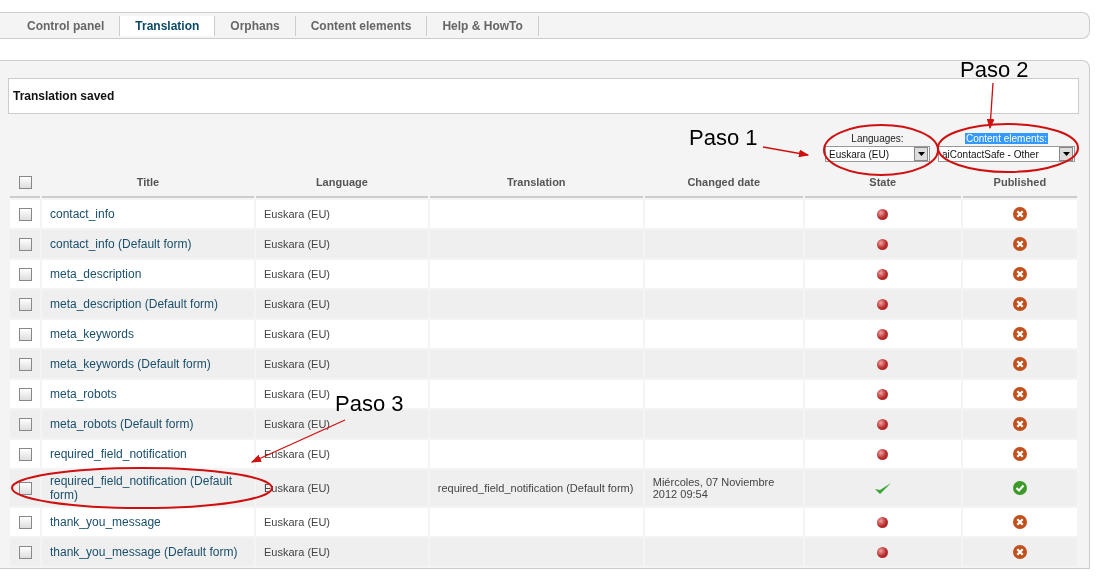  I want to click on tab: Translation, so click(168, 25).